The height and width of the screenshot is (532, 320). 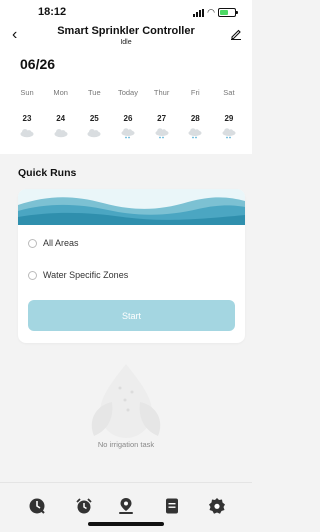 I want to click on option-all-areas: All Areas, so click(x=53, y=243).